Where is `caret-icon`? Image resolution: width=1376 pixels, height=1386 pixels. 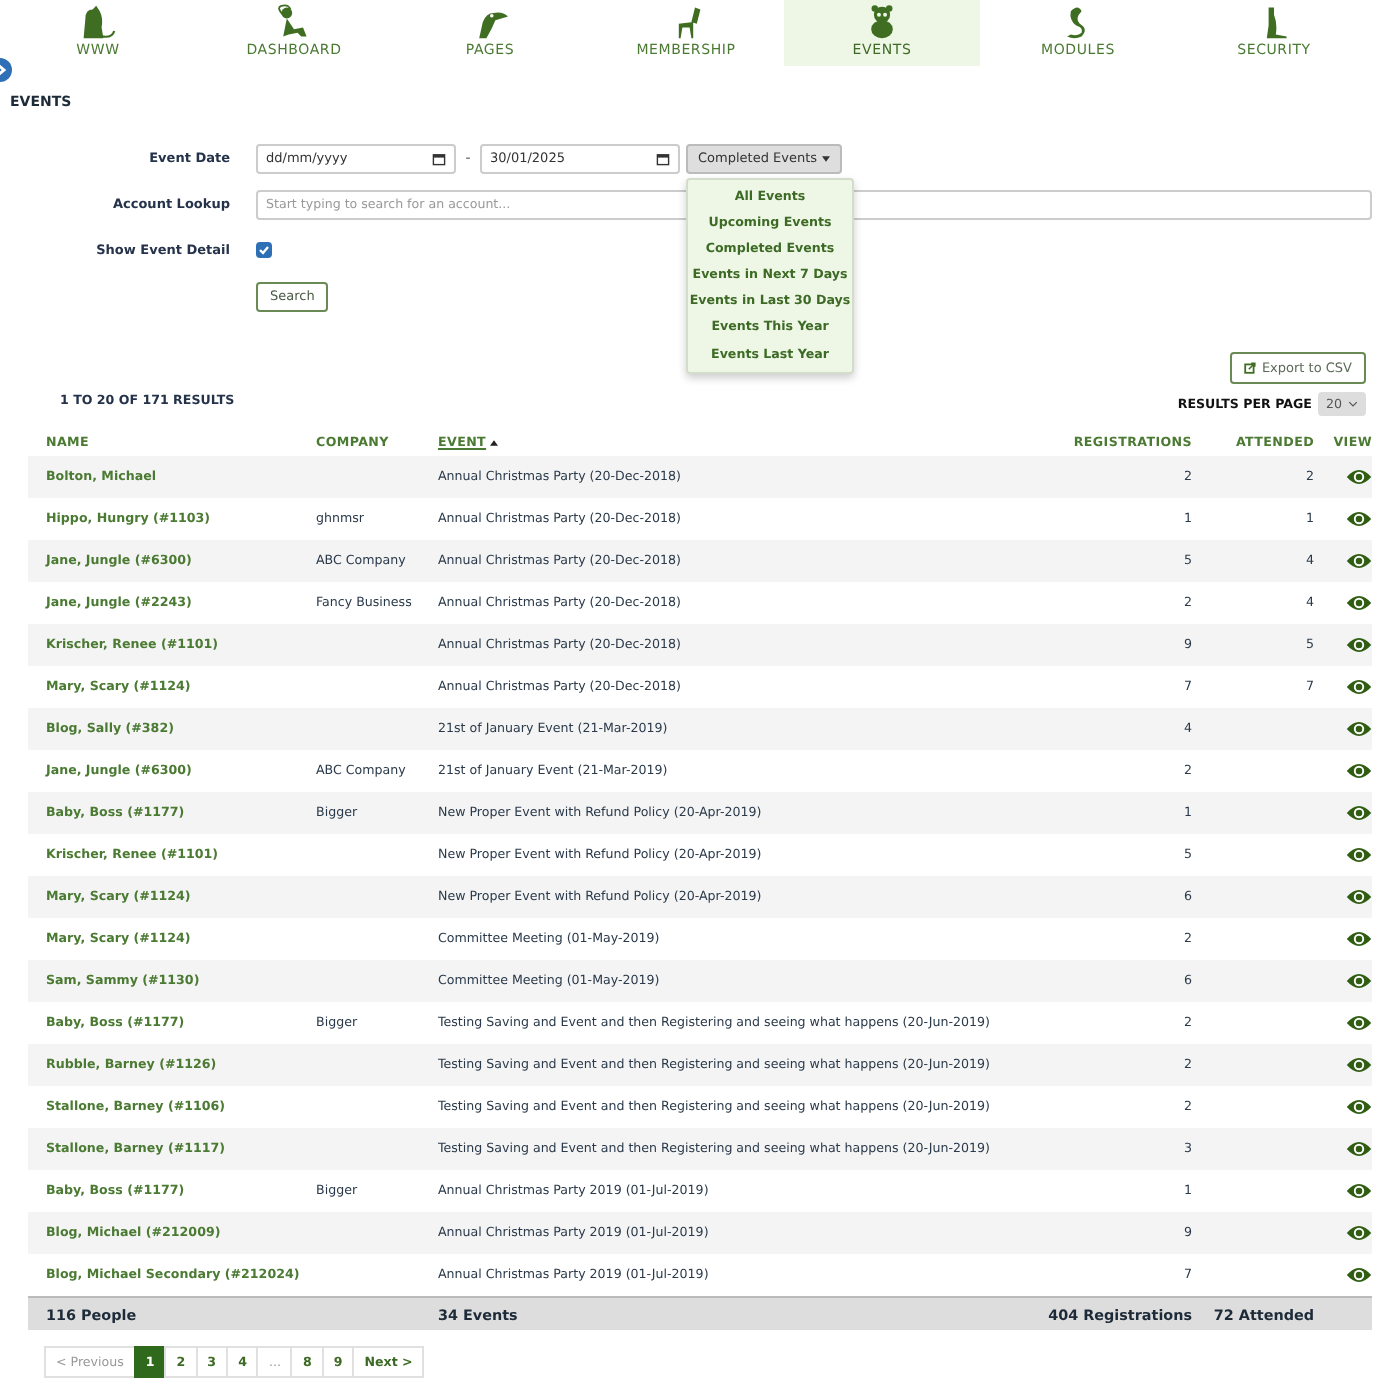 caret-icon is located at coordinates (825, 158).